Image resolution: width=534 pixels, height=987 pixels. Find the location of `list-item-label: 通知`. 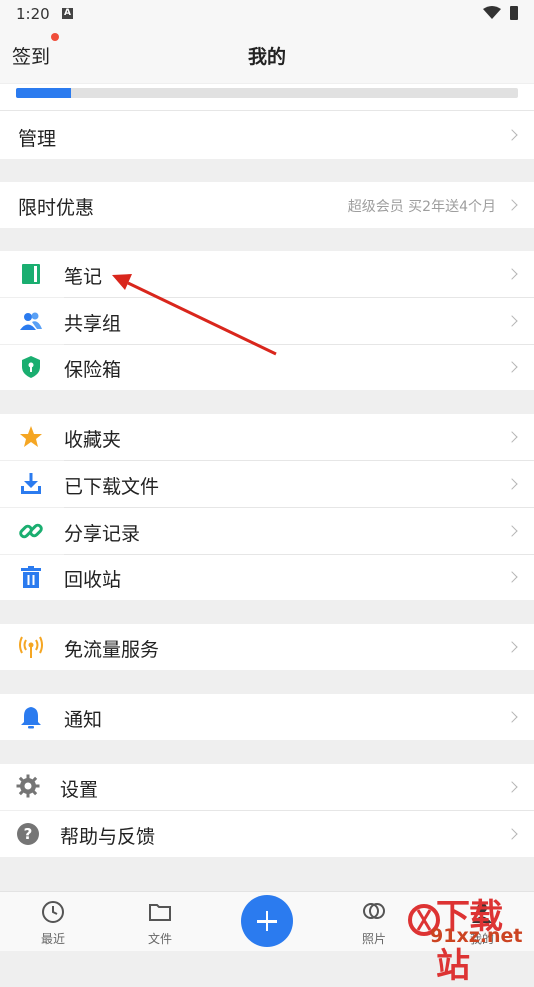

list-item-label: 通知 is located at coordinates (83, 720).